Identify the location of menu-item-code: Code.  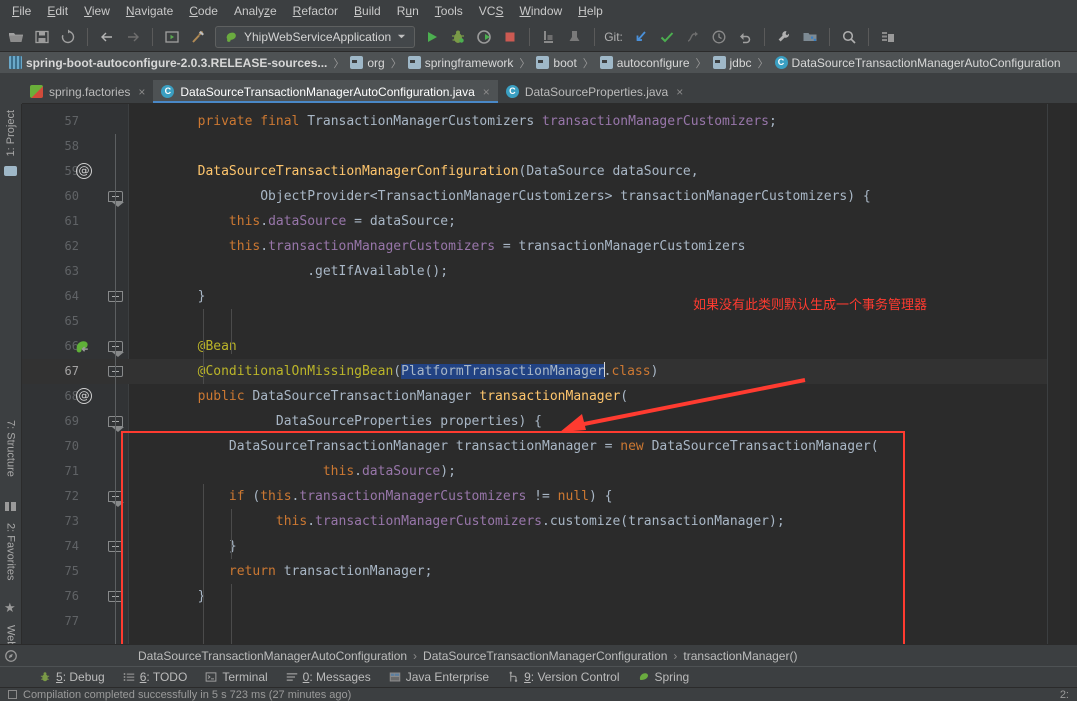
(203, 11).